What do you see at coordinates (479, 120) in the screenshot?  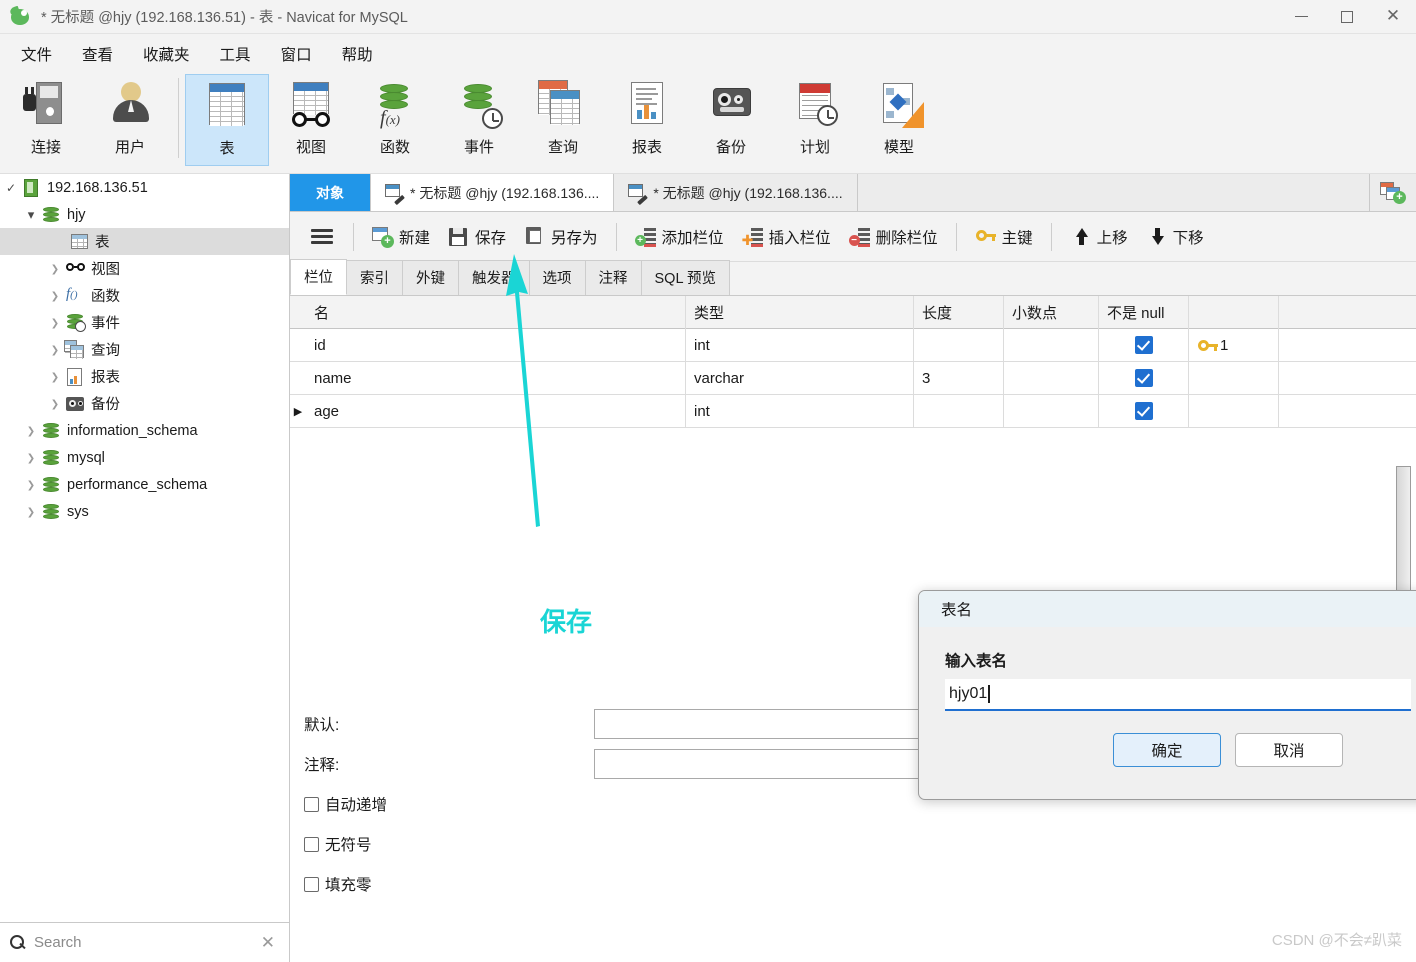 I see `toolbar-event: 事件` at bounding box center [479, 120].